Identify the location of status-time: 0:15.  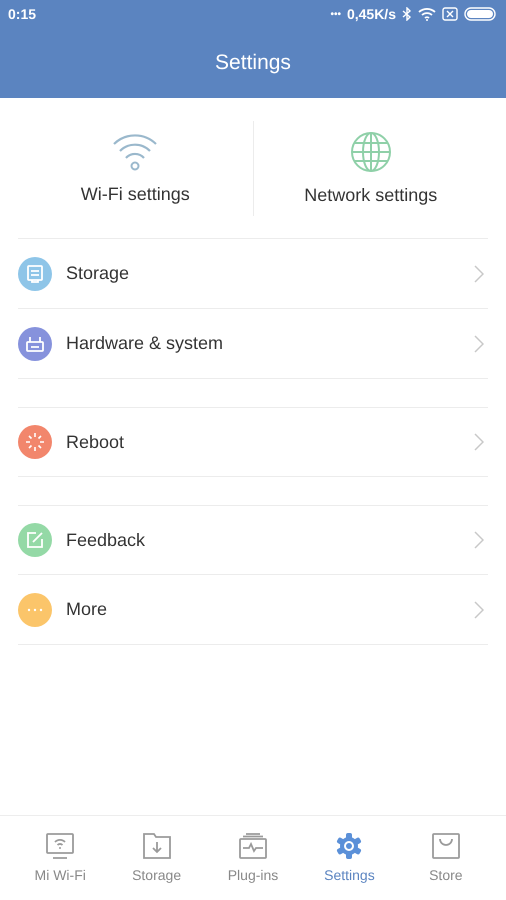
(22, 14).